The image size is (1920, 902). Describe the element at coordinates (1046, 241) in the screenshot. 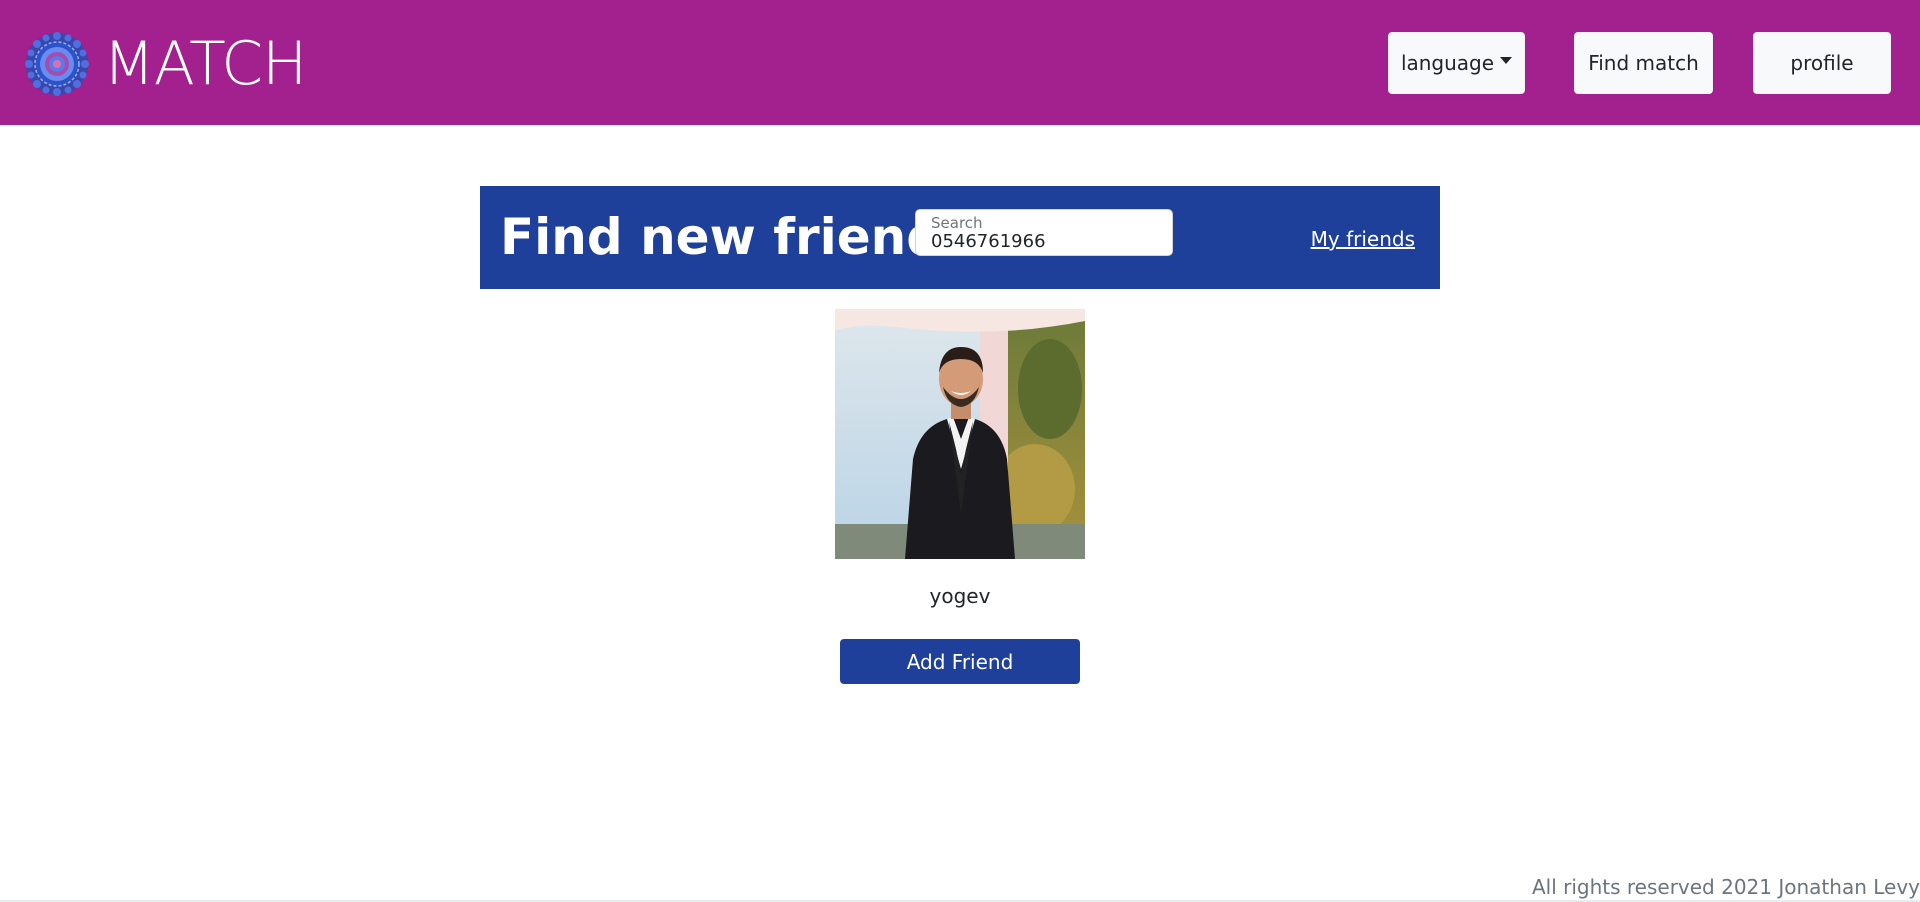

I see `search-input` at that location.